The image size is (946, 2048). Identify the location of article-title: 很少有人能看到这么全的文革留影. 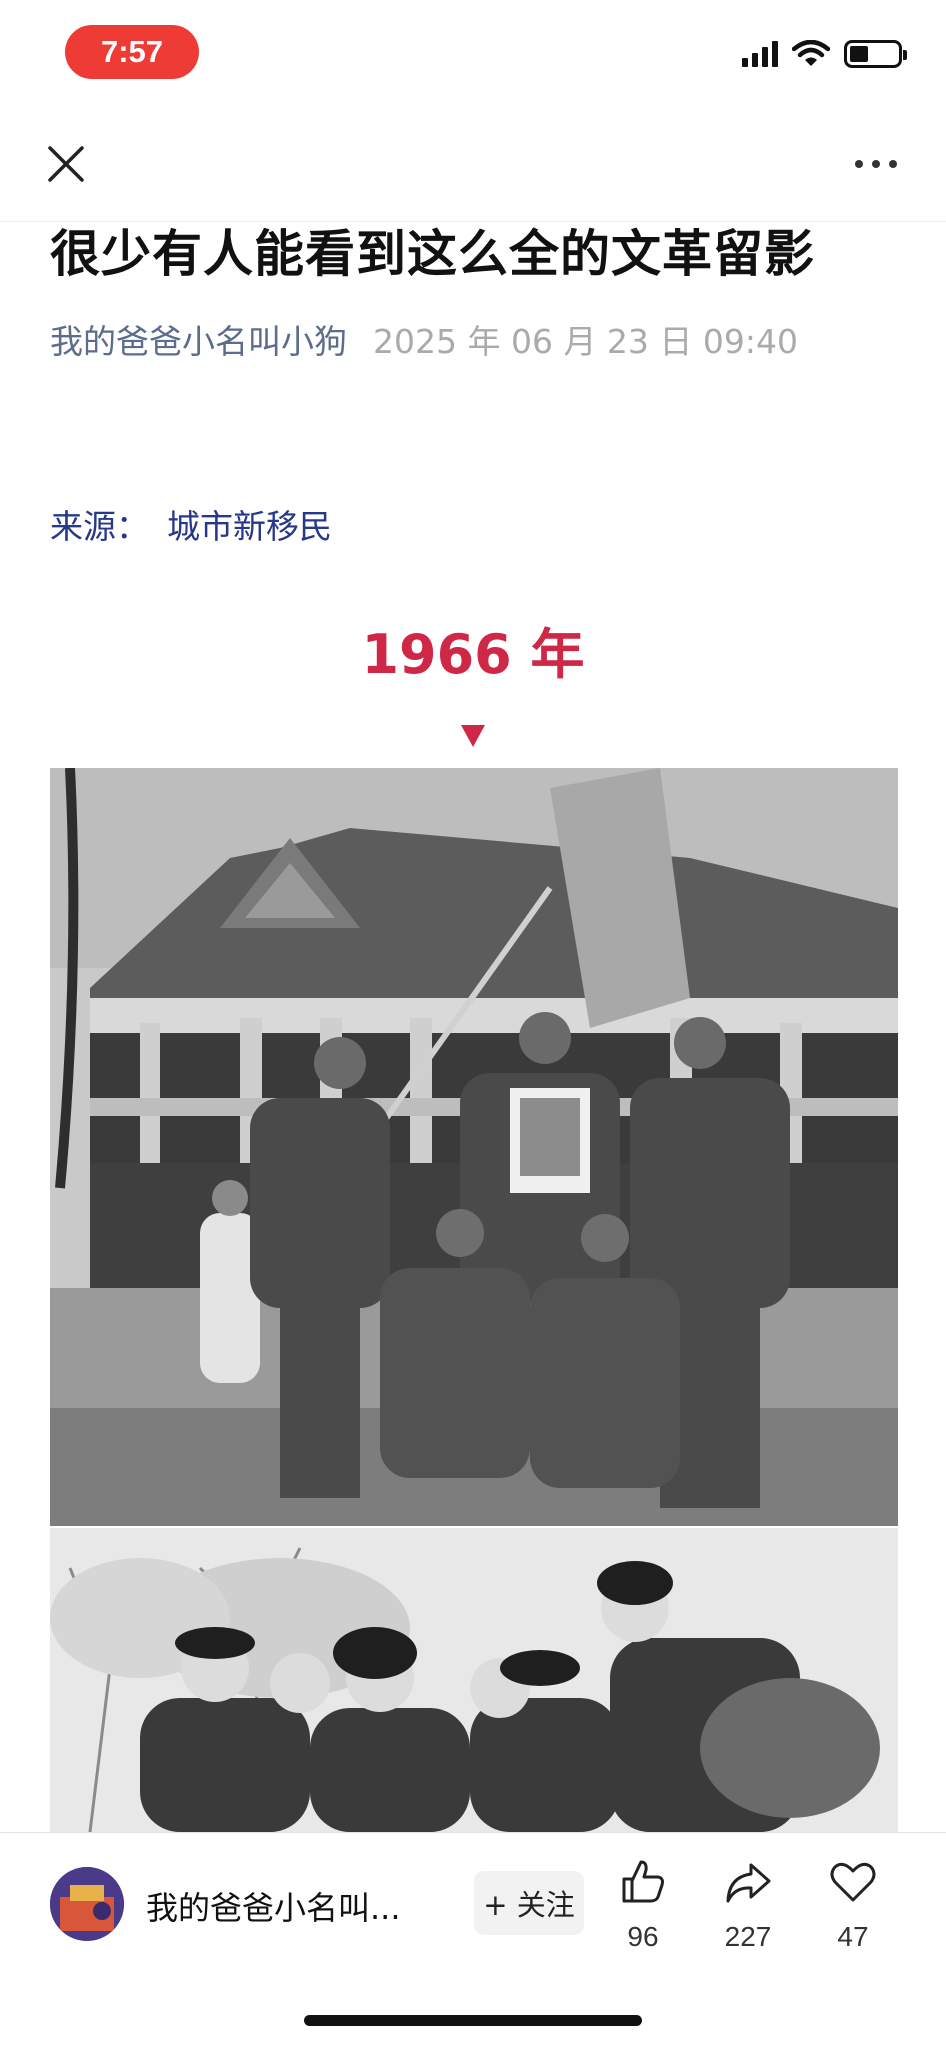
(432, 254).